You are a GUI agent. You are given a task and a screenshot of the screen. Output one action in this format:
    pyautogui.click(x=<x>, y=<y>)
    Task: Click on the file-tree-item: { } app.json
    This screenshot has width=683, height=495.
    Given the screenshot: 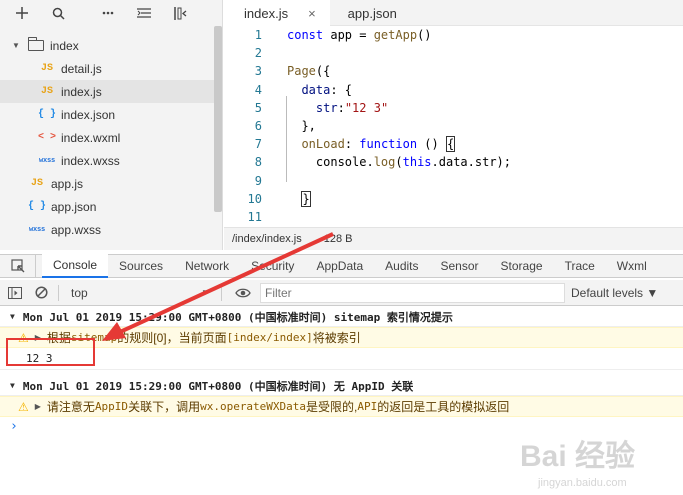 What is the action you would take?
    pyautogui.click(x=107, y=206)
    